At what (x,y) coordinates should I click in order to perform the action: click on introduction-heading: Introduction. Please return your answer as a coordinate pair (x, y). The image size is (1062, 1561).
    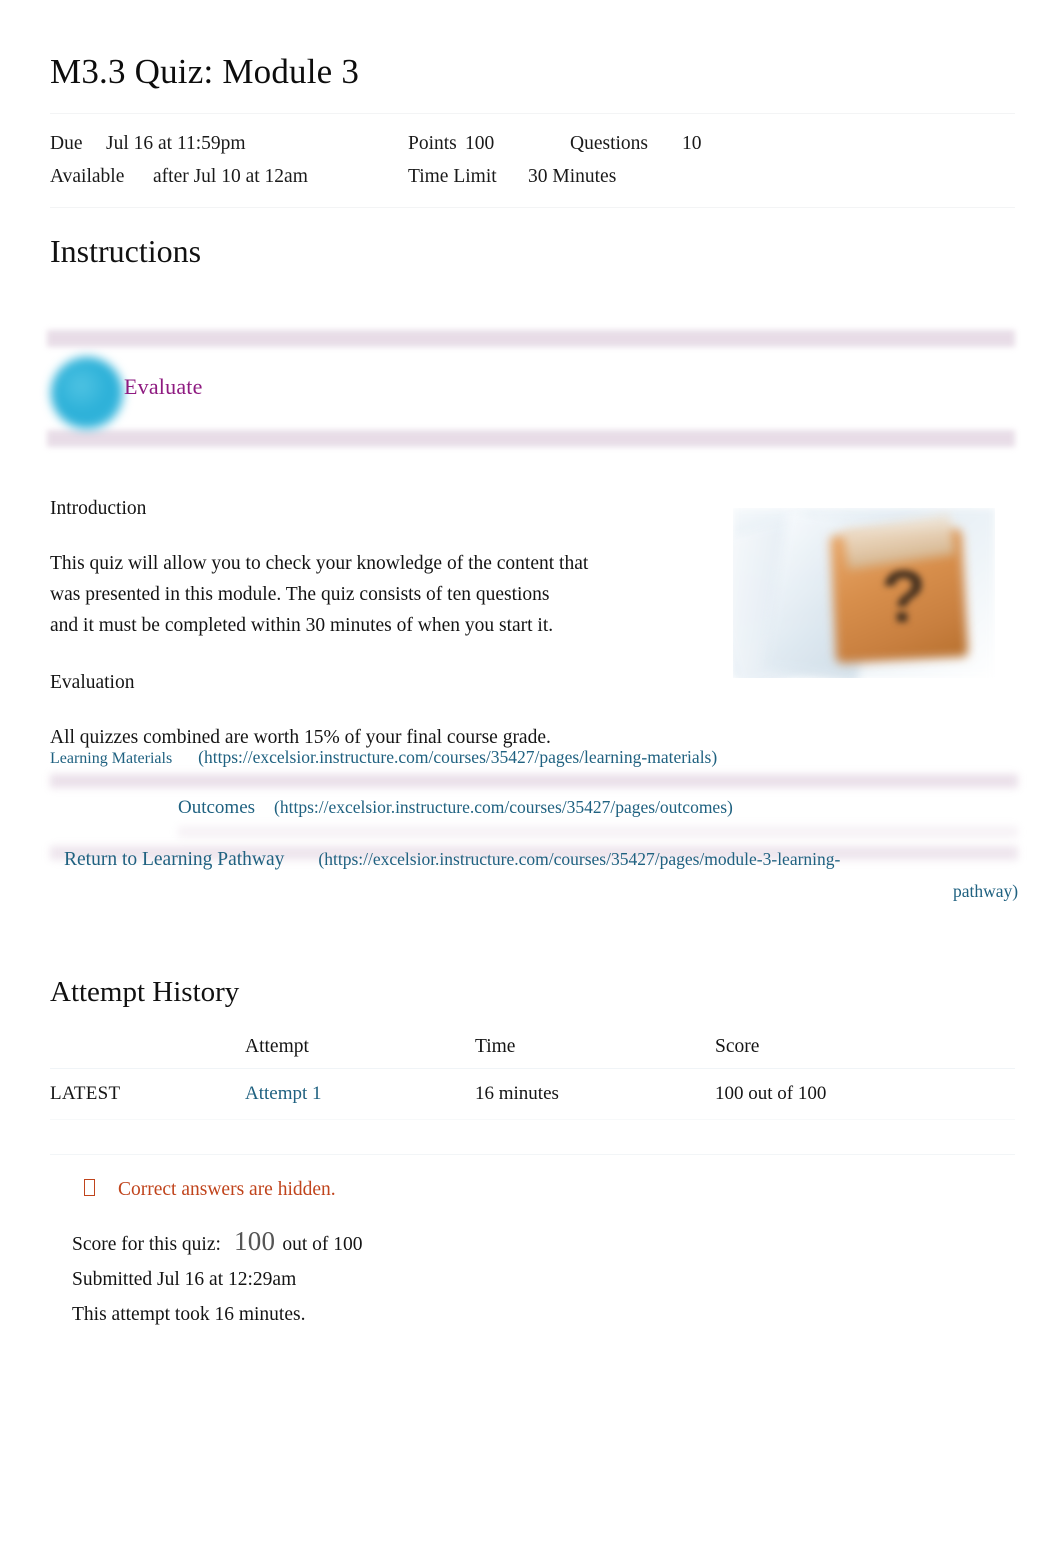
    Looking at the image, I should click on (98, 508).